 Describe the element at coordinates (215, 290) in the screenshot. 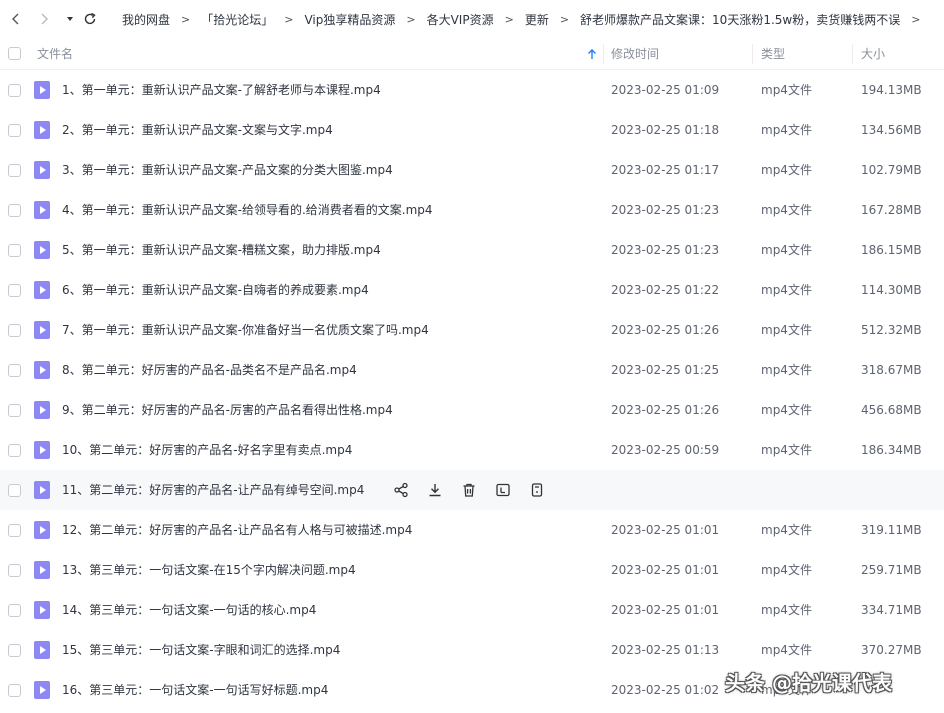

I see `file-name: 6、第一单元：重新认识产品文案-自嗨者的养成要素.mp4` at that location.